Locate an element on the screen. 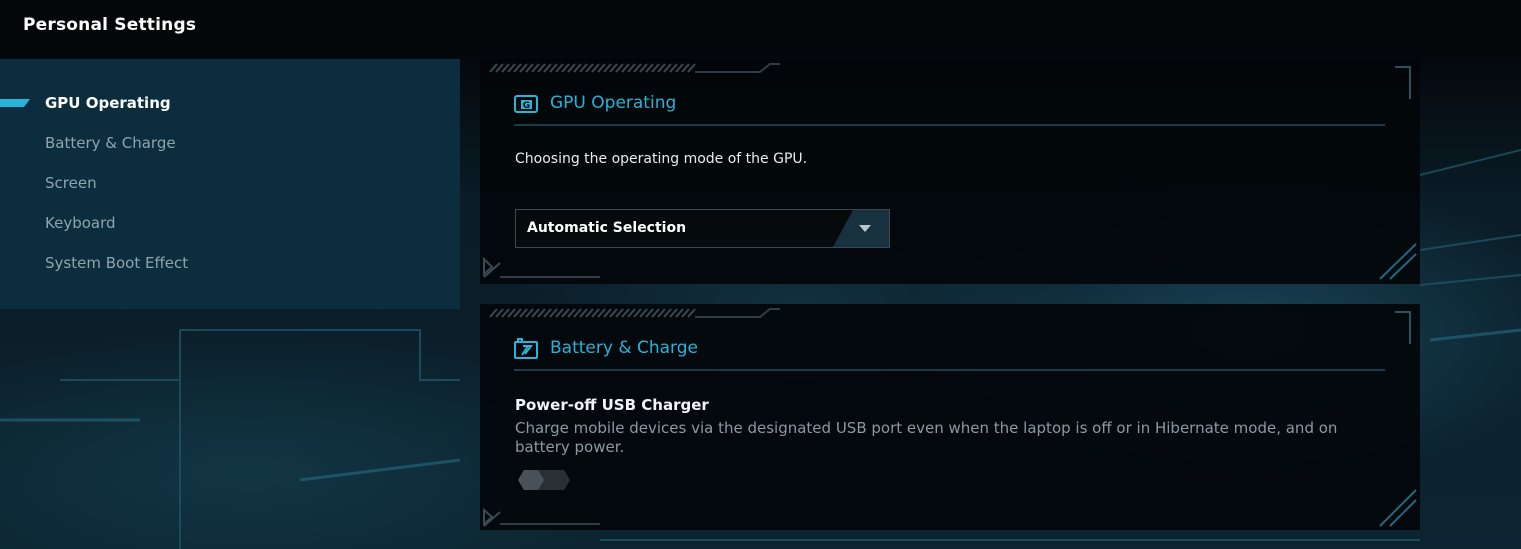 Image resolution: width=1521 pixels, height=549 pixels. chevron-down-icon is located at coordinates (861, 228).